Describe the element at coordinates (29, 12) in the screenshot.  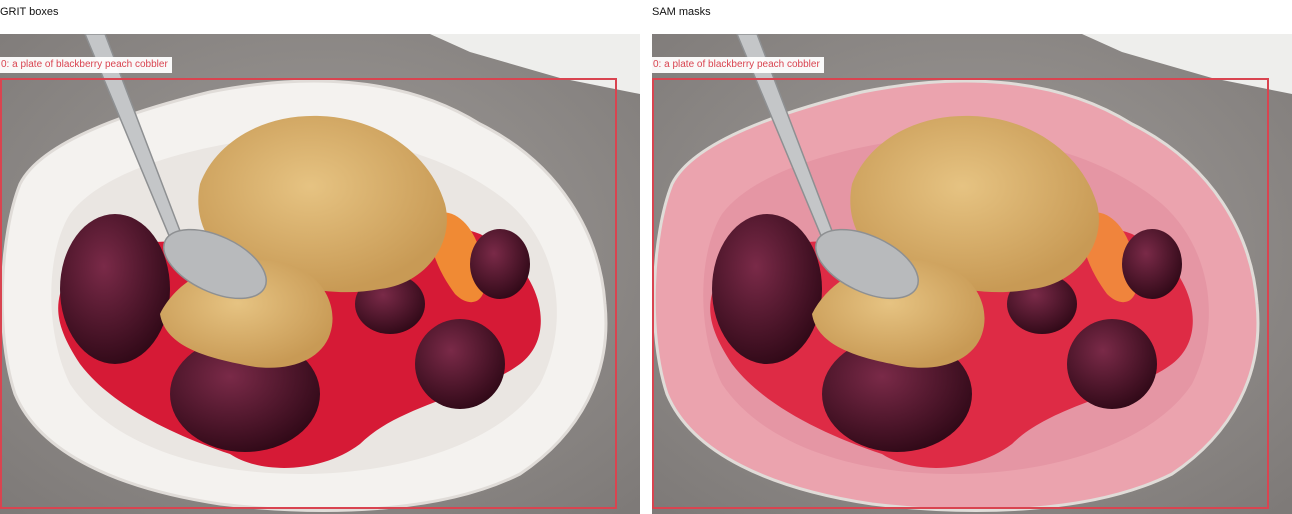
I see `panel-title-grit: GRIT boxes` at that location.